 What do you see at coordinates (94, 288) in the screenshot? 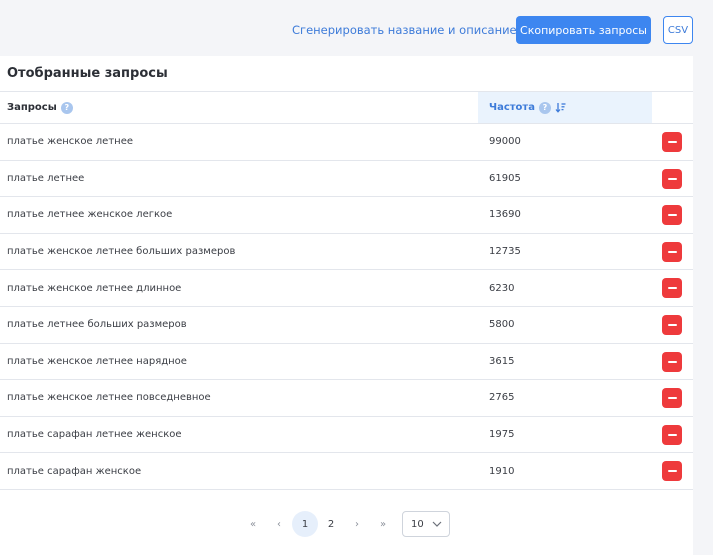
I see `query-cell: платье женское летнее длинное` at bounding box center [94, 288].